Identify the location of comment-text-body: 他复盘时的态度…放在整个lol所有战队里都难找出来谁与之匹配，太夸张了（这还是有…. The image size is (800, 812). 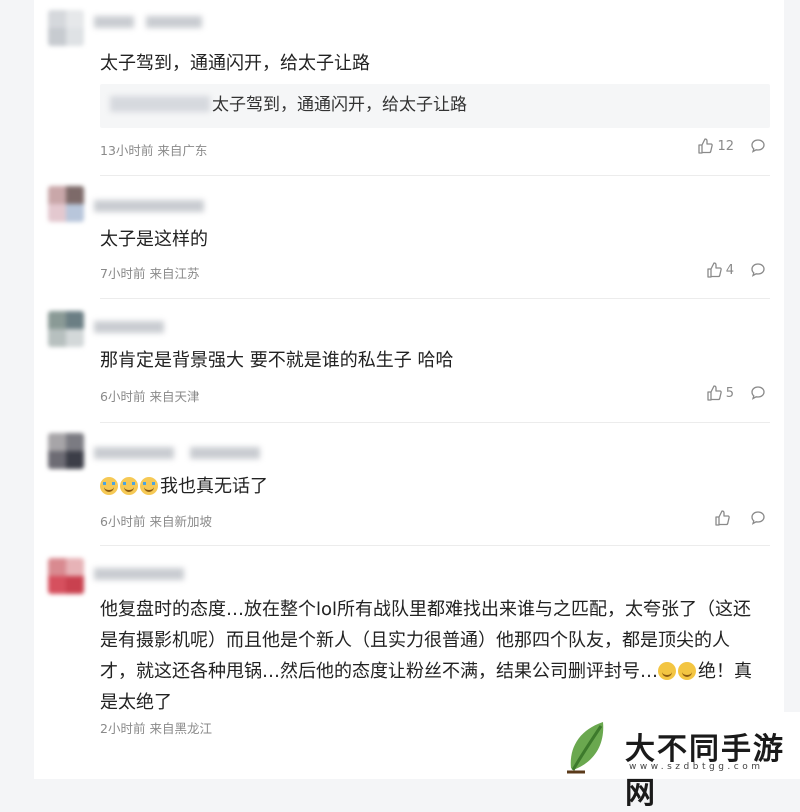
(426, 640).